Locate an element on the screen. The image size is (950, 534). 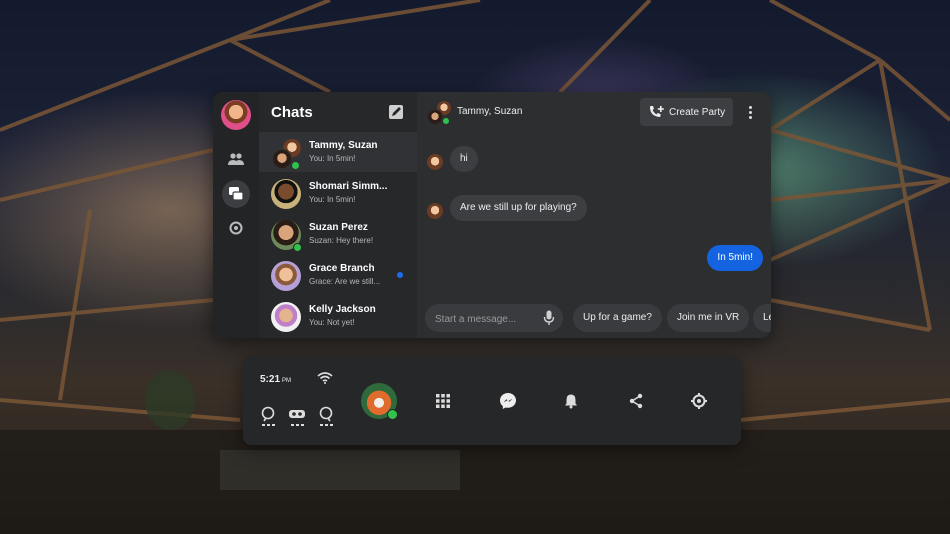
conversation-preview: You: Not yet! is located at coordinates (332, 322).